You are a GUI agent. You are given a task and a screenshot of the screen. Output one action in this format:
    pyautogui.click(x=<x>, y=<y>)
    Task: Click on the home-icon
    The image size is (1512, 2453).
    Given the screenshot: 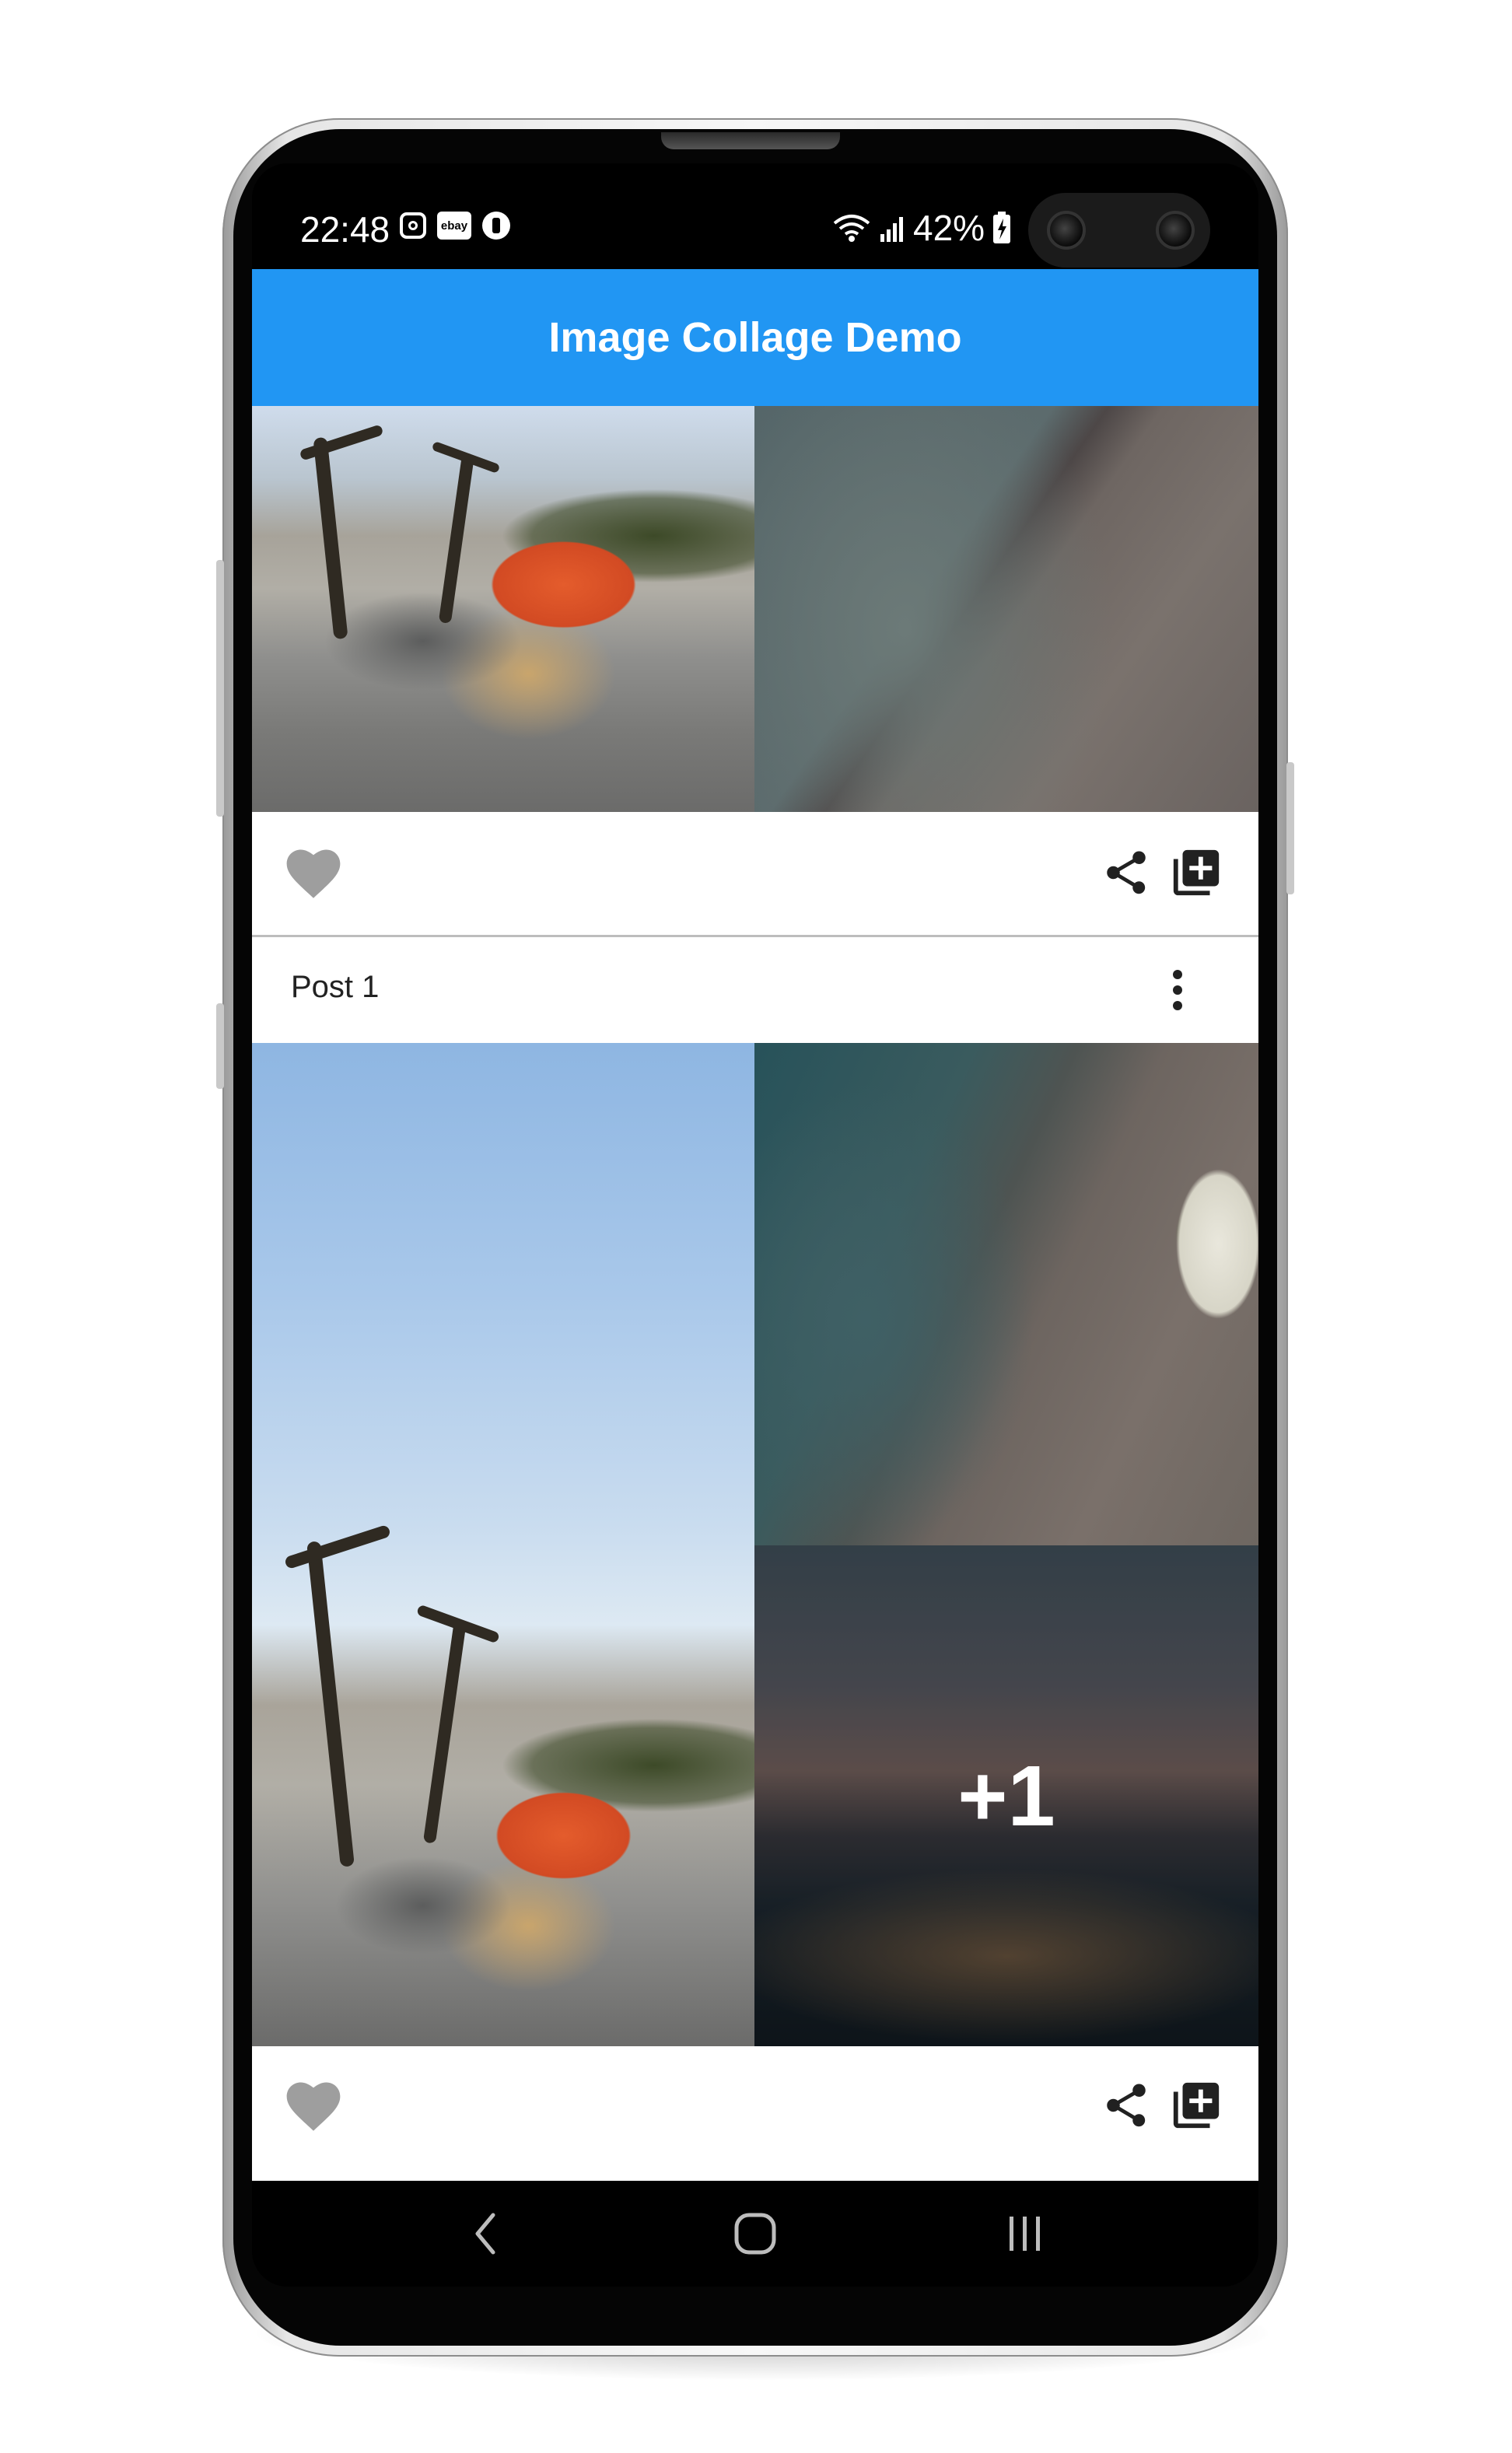 What is the action you would take?
    pyautogui.click(x=755, y=2234)
    